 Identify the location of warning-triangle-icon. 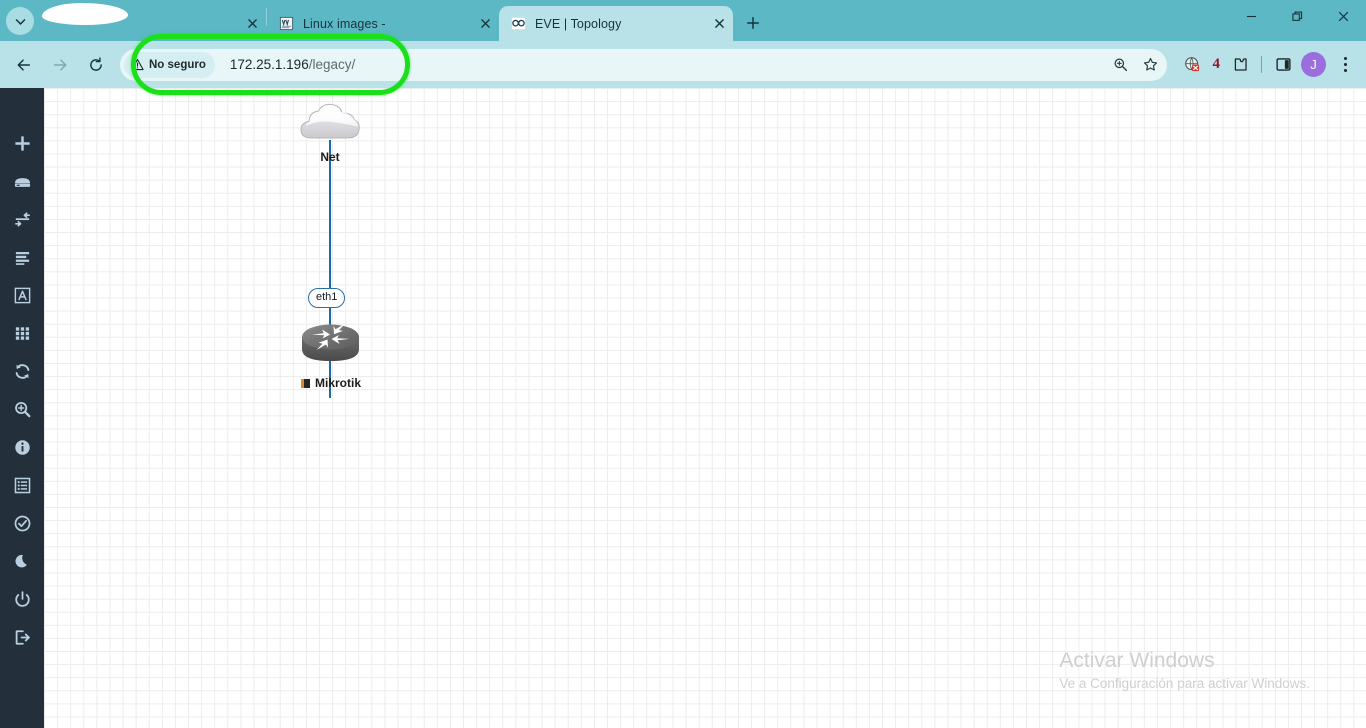
(137, 64).